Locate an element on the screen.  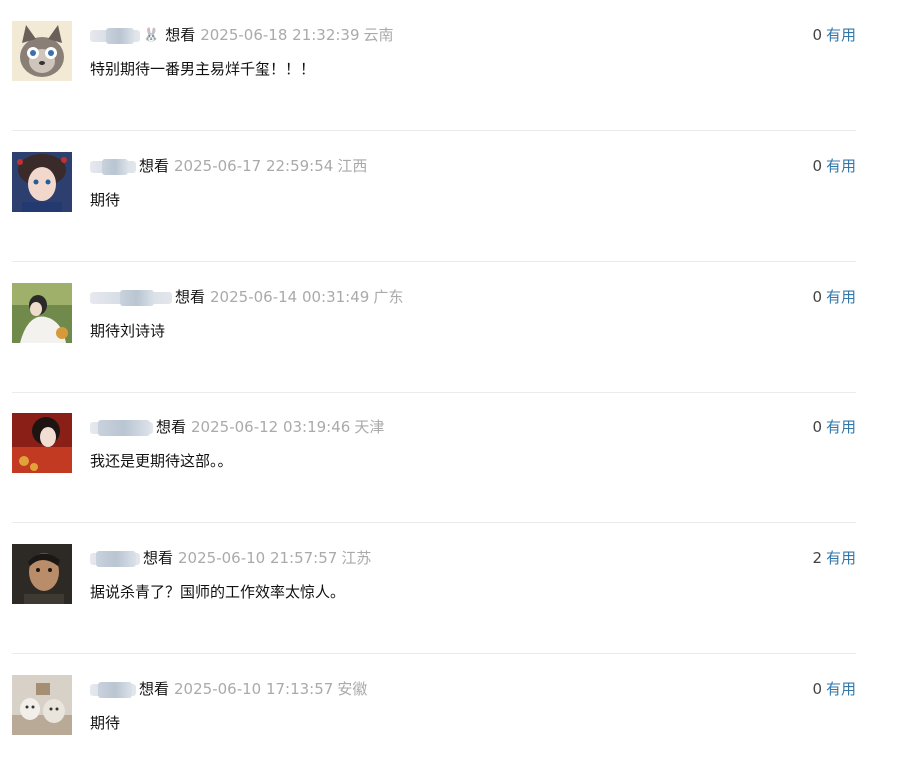
man-avatar-icon is located at coordinates (42, 574).